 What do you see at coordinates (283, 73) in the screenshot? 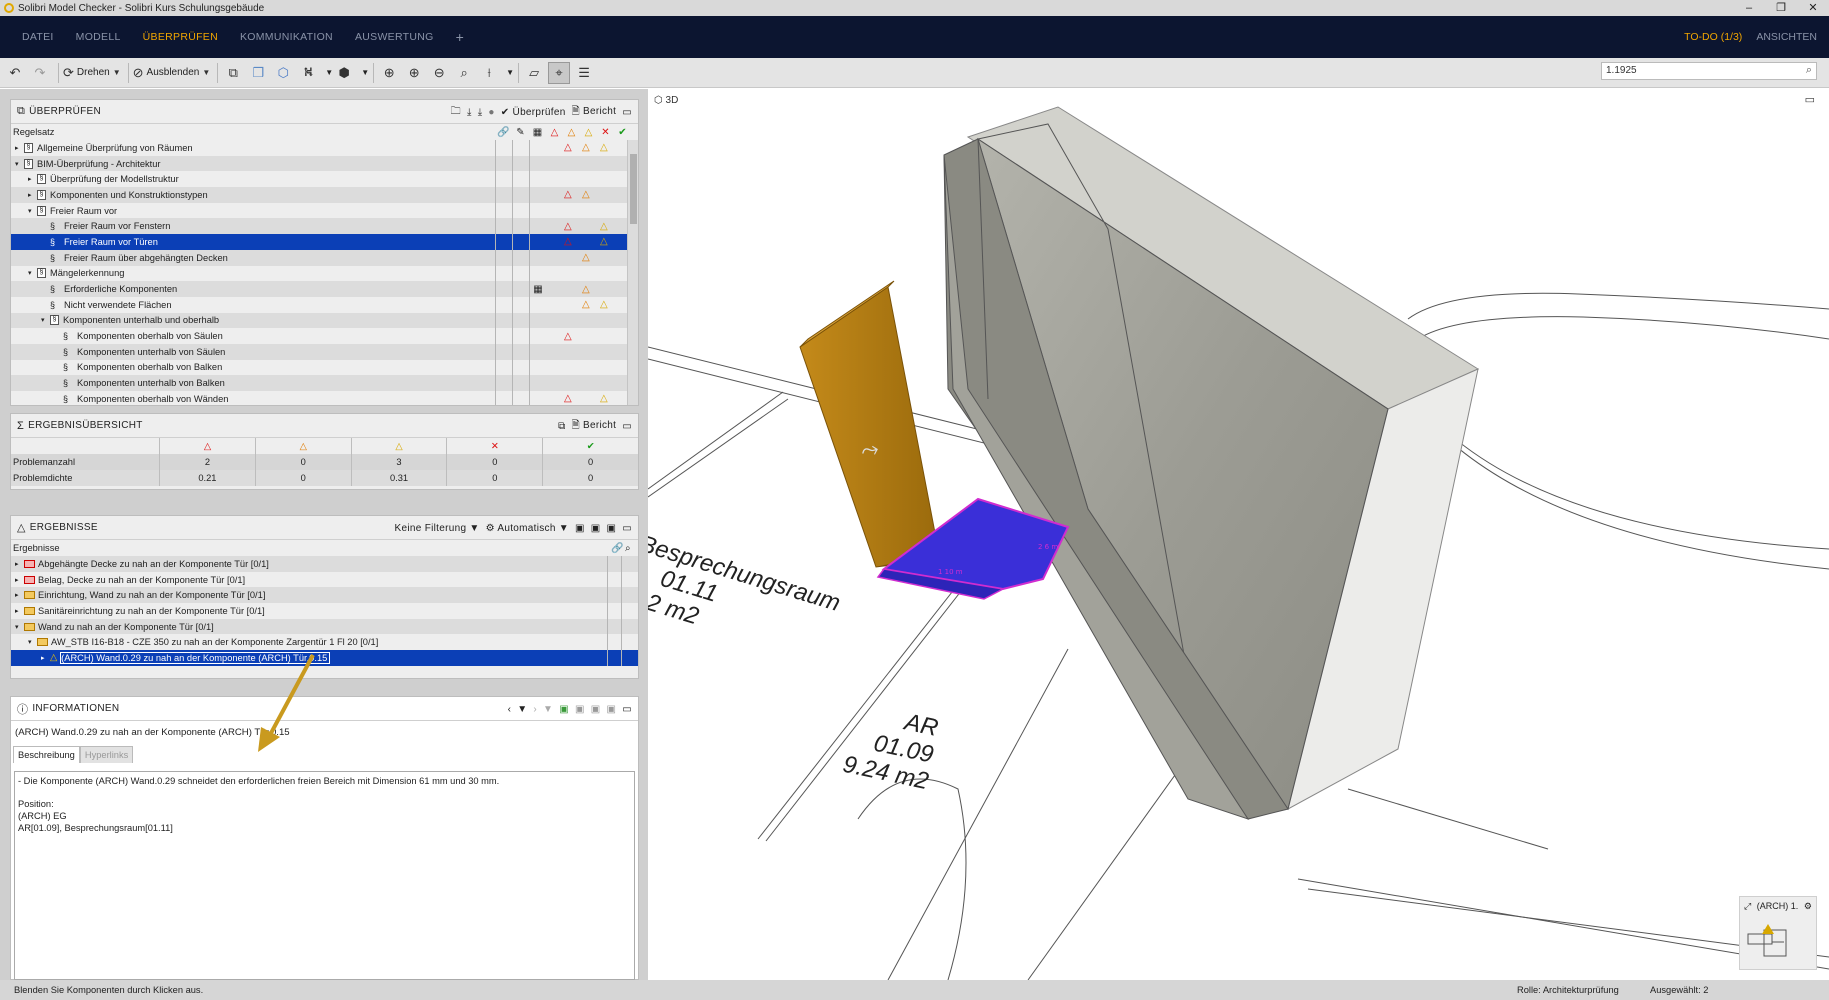
I see `box-select-icon: ⬡` at bounding box center [283, 73].